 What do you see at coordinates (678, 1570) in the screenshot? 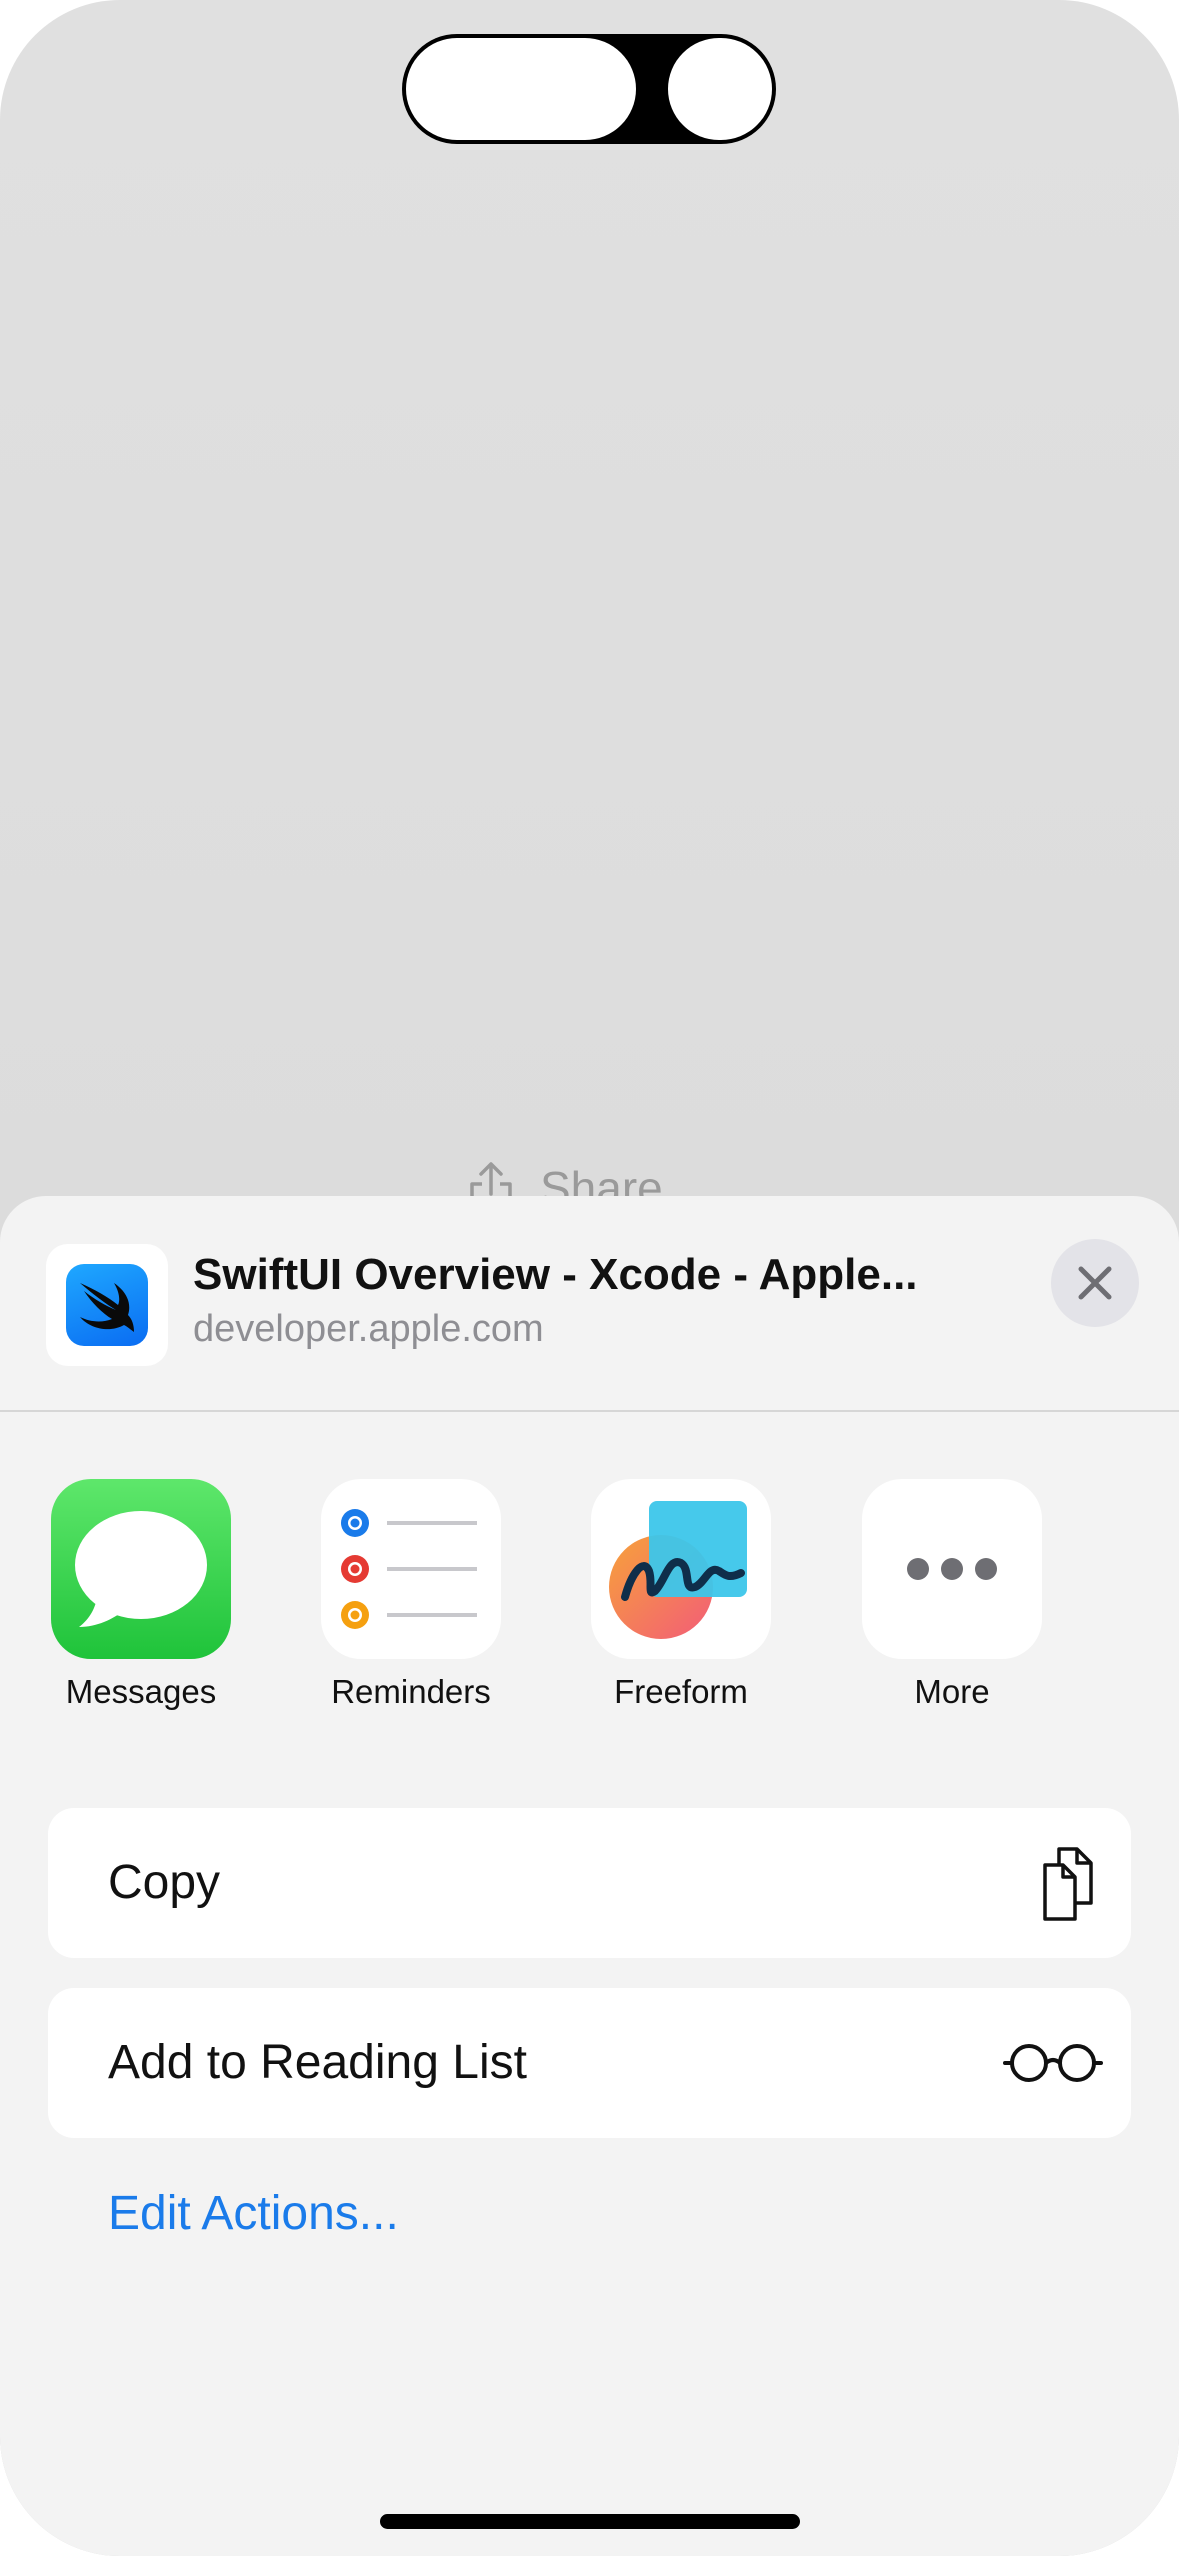
I see `freeform-canvas-icon` at bounding box center [678, 1570].